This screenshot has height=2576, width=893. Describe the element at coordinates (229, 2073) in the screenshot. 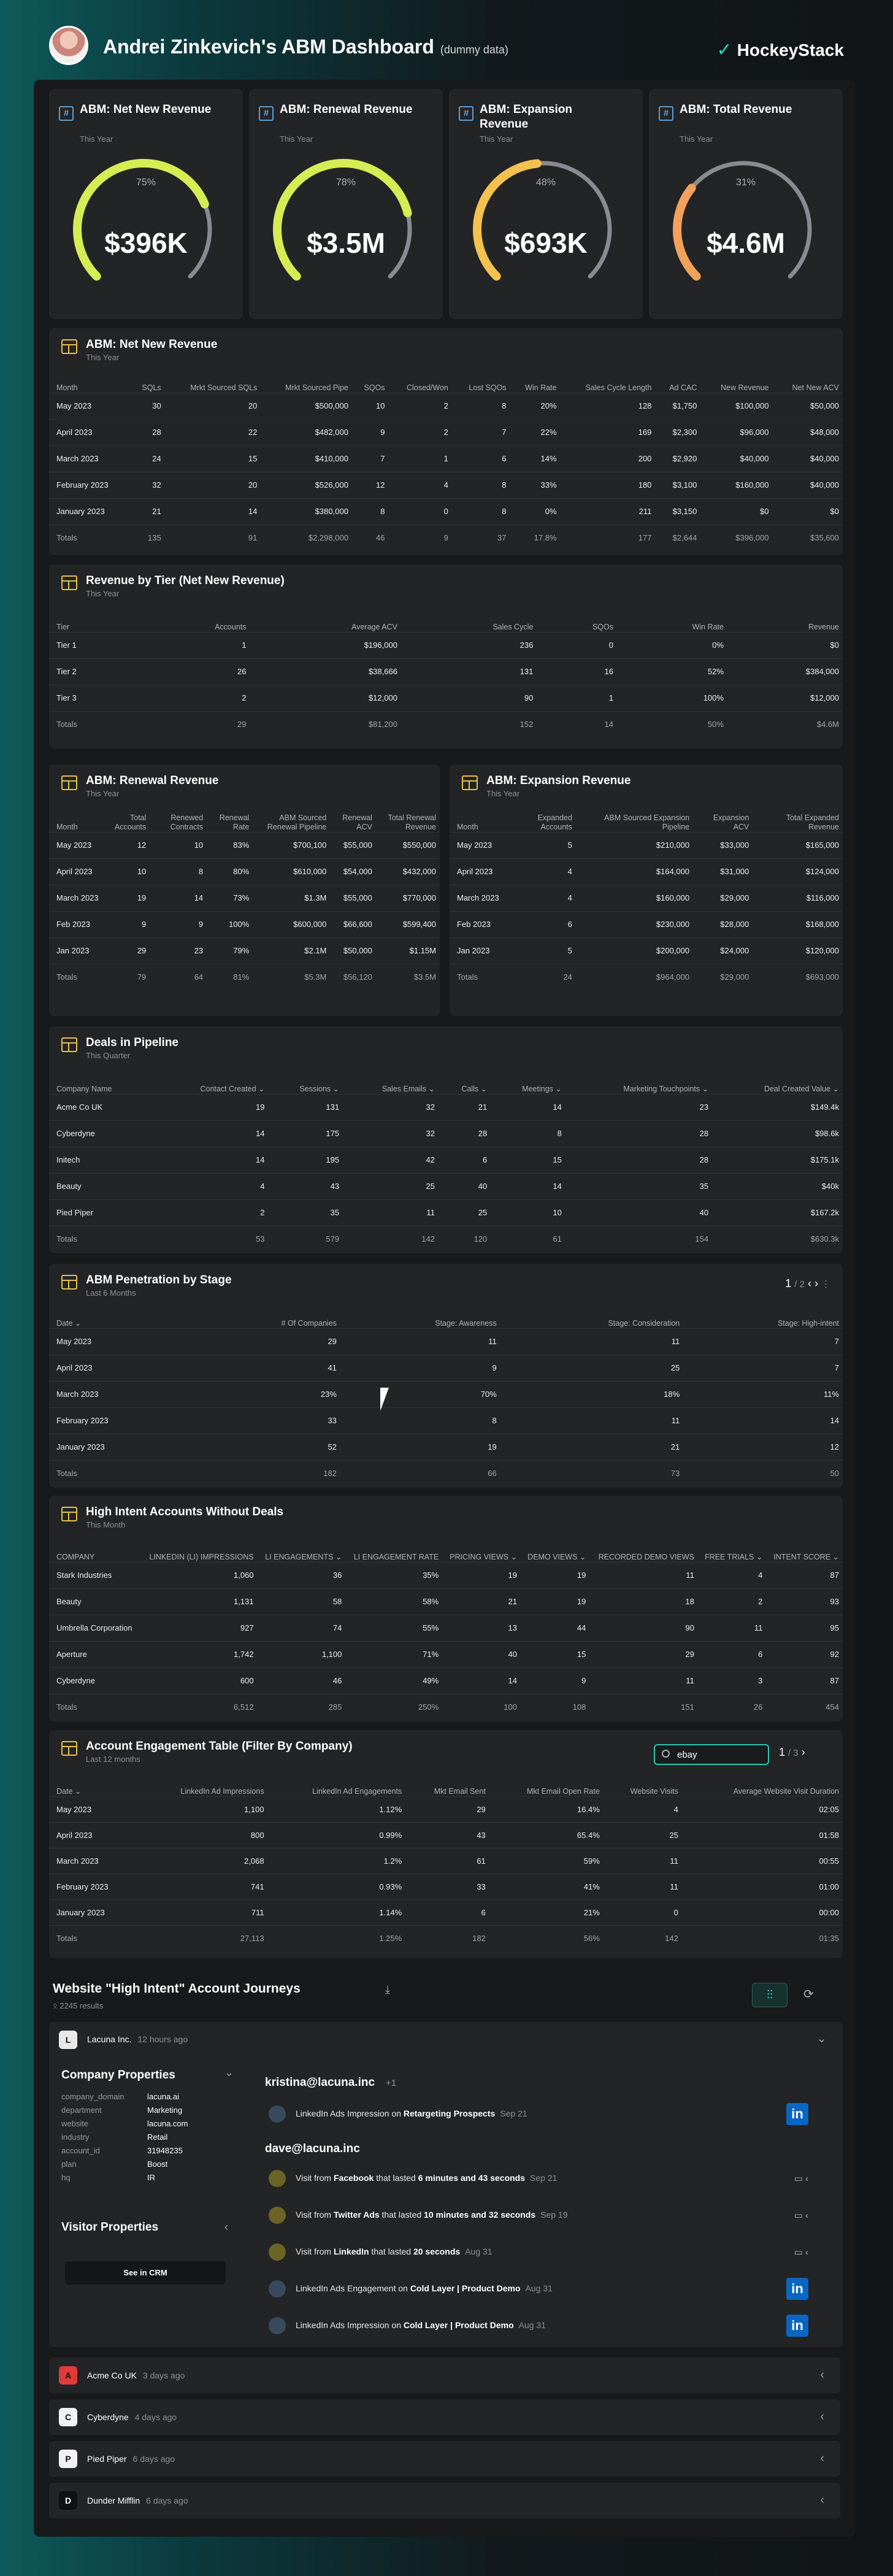

I see `chevron-down-icon: ⌄` at that location.